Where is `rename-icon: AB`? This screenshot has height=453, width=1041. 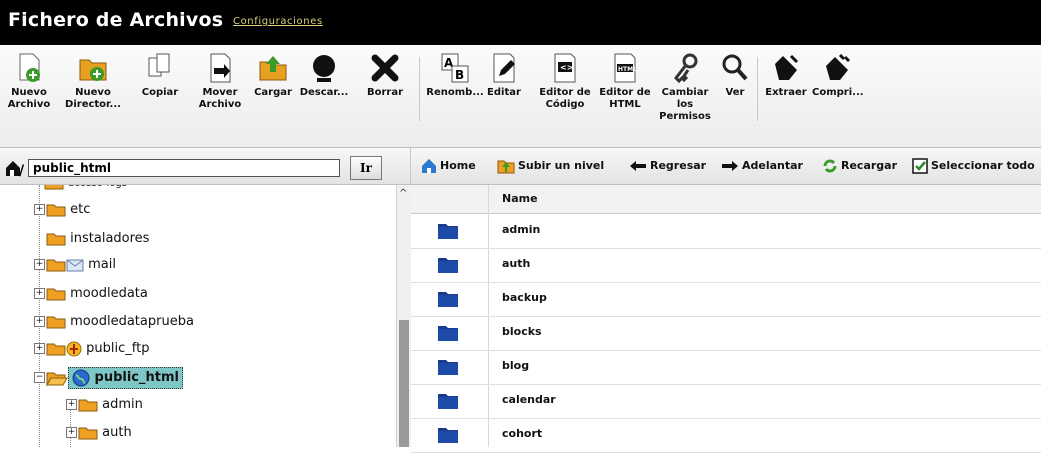 rename-icon: AB is located at coordinates (455, 68).